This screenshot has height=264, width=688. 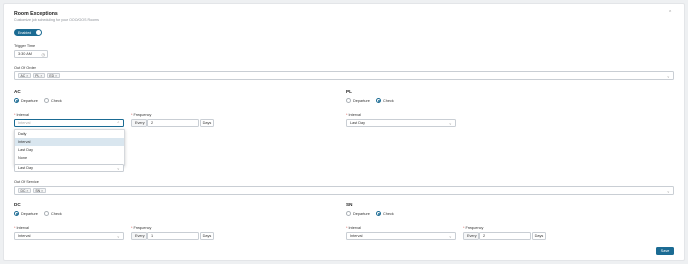 What do you see at coordinates (385, 100) in the screenshot?
I see `pl-check-radio: Check` at bounding box center [385, 100].